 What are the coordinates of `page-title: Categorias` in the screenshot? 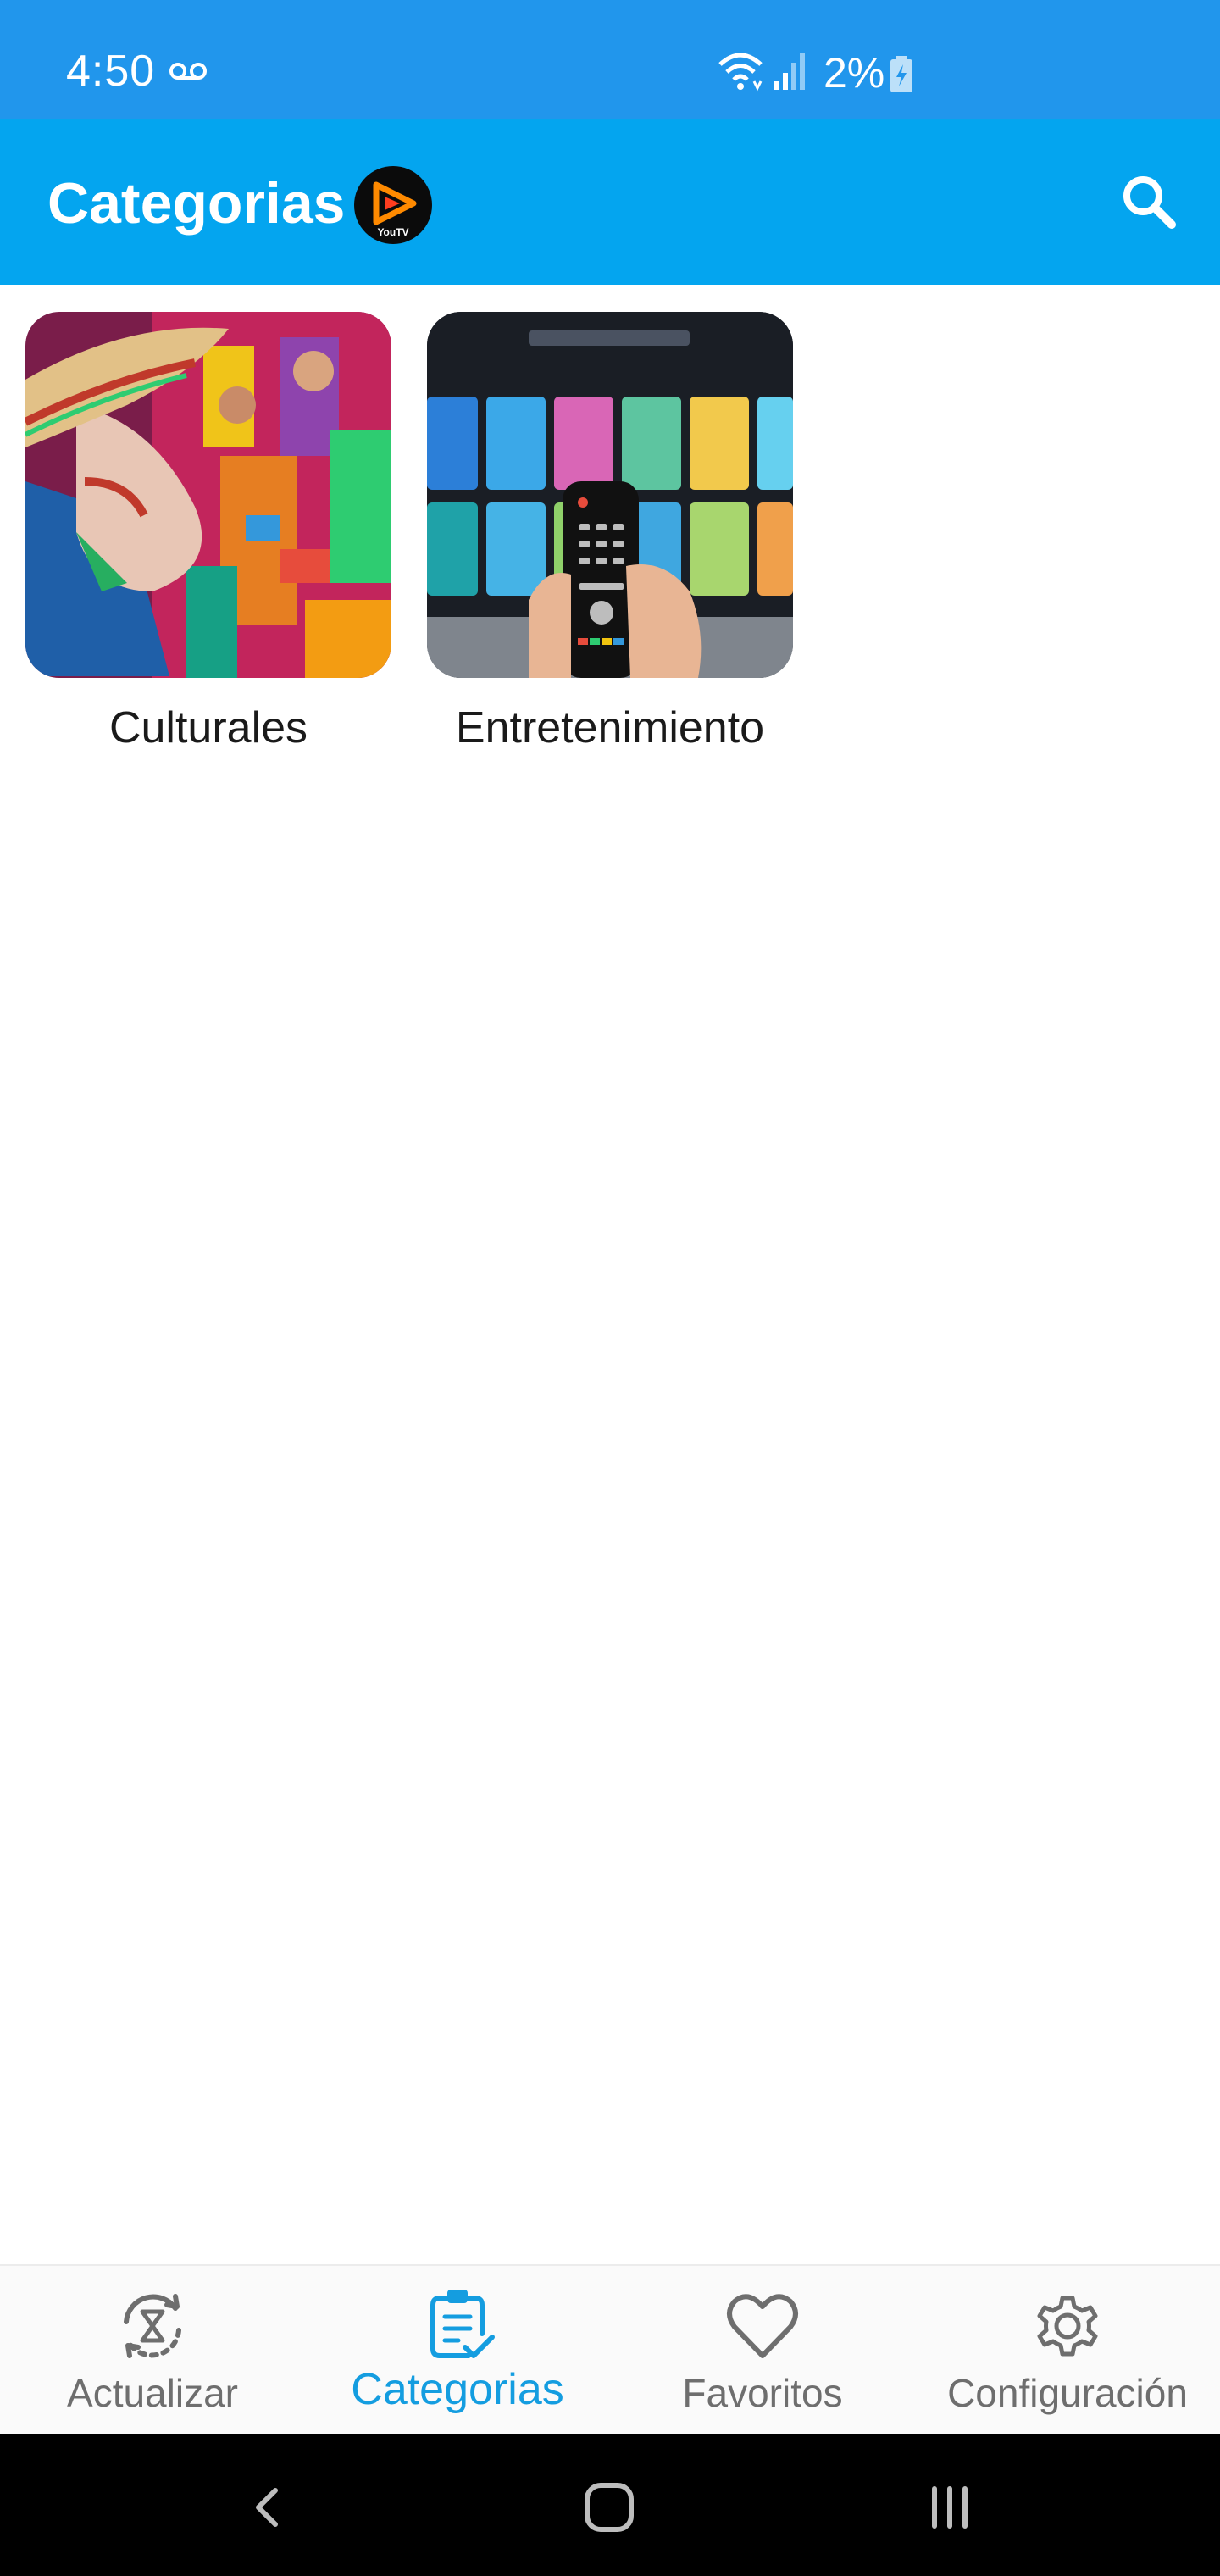 It's located at (196, 203).